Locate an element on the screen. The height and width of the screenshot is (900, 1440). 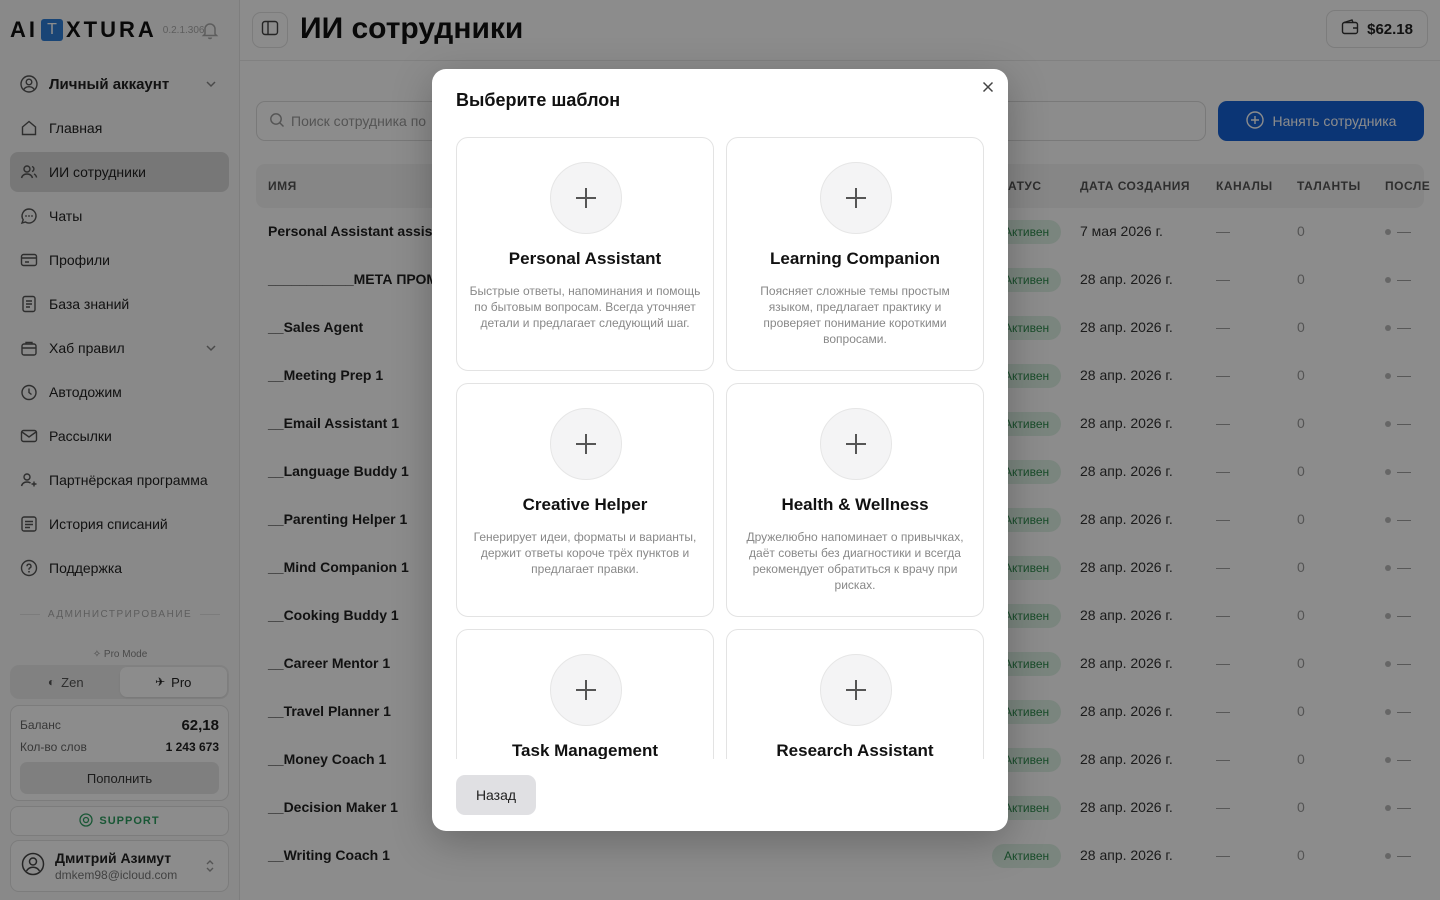
template-name: Health & Wellness is located at coordinates (855, 504).